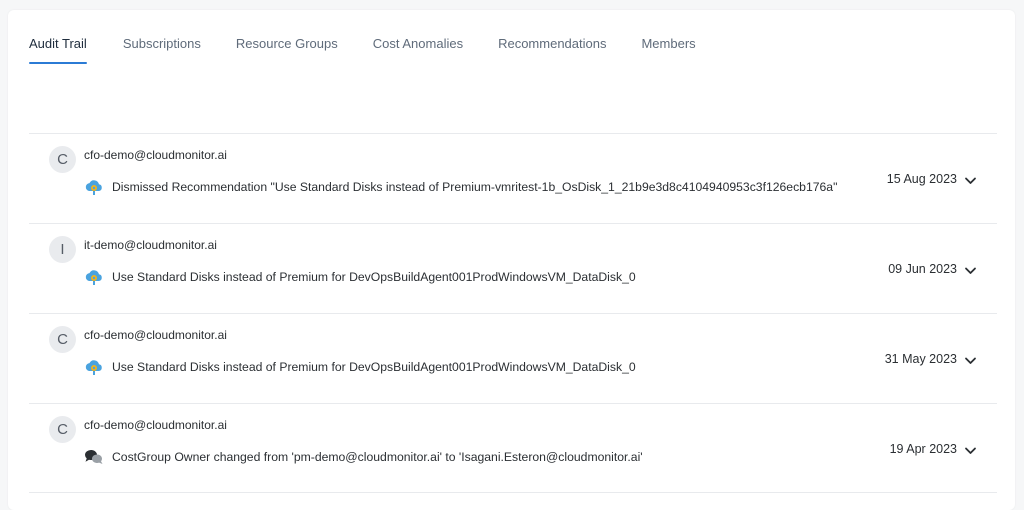 Image resolution: width=1024 pixels, height=510 pixels. What do you see at coordinates (921, 179) in the screenshot?
I see `entry-date: 15 Aug 2023` at bounding box center [921, 179].